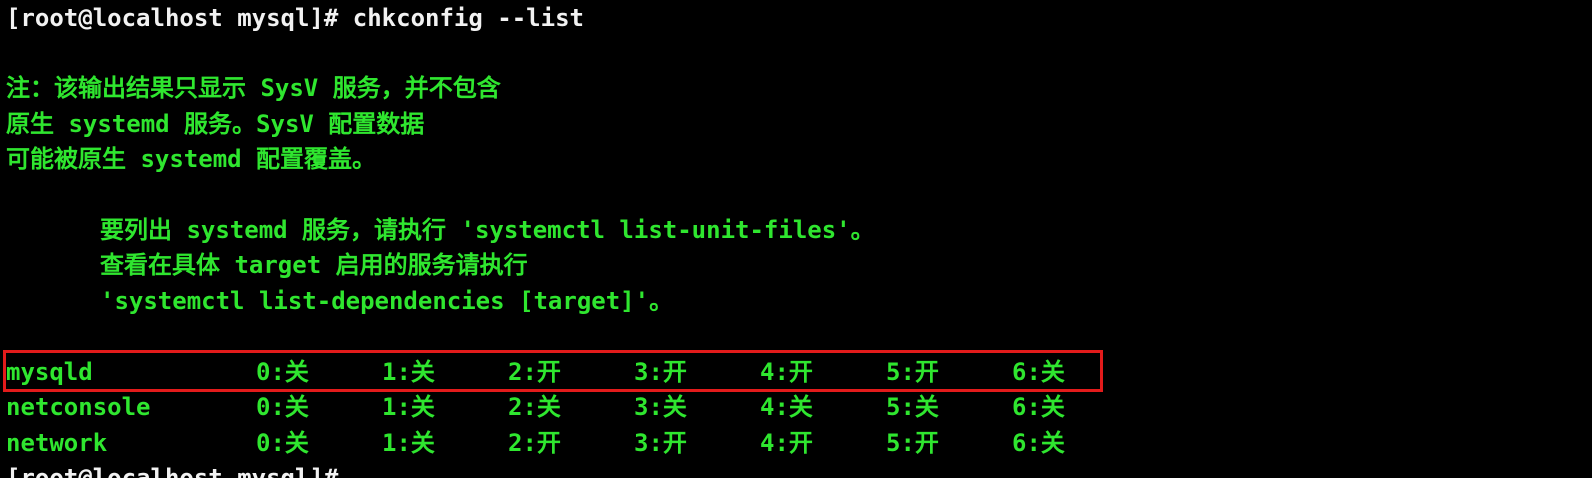 This screenshot has height=478, width=1592. Describe the element at coordinates (534, 407) in the screenshot. I see `runlevel-2-status: 2:关` at that location.